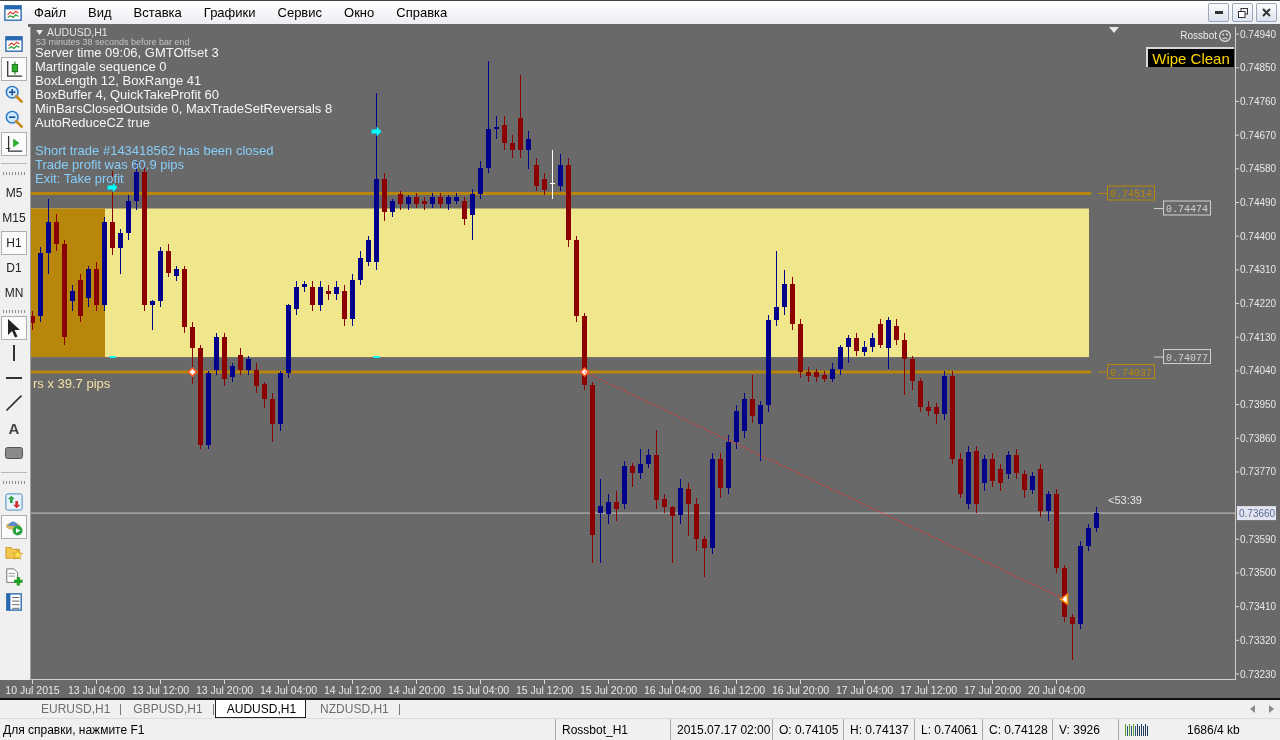  Describe the element at coordinates (736, 690) in the screenshot. I see `time-label: 16 Jul 12:00` at that location.